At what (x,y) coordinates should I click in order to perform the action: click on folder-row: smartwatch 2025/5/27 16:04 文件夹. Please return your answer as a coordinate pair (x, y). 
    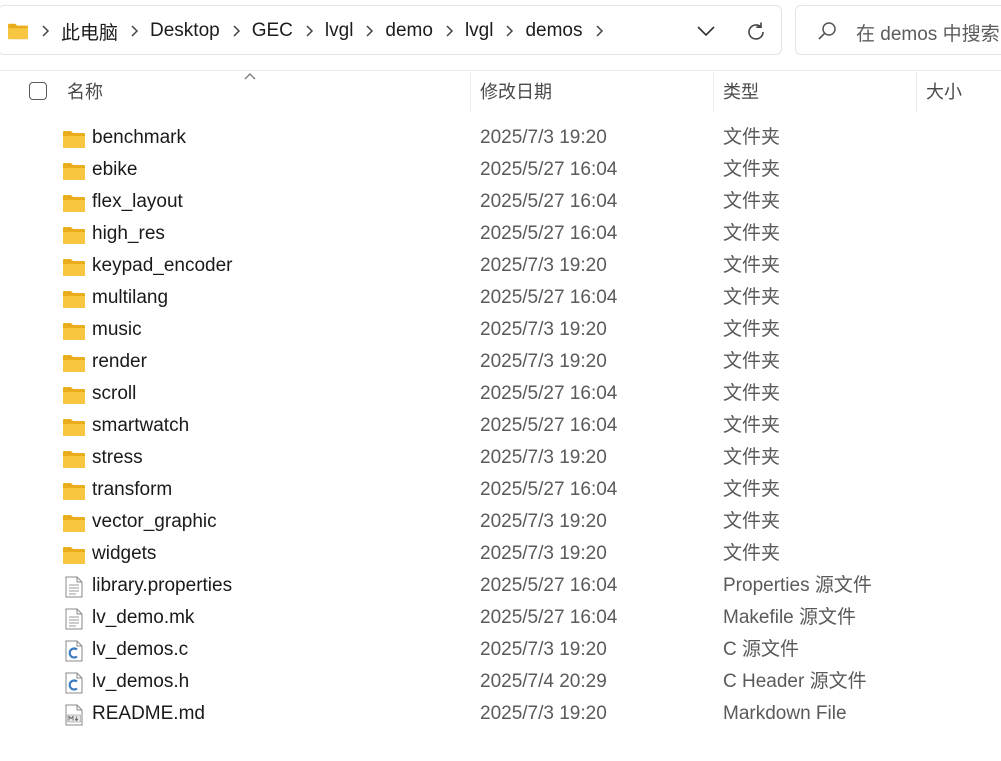
    Looking at the image, I should click on (500, 426).